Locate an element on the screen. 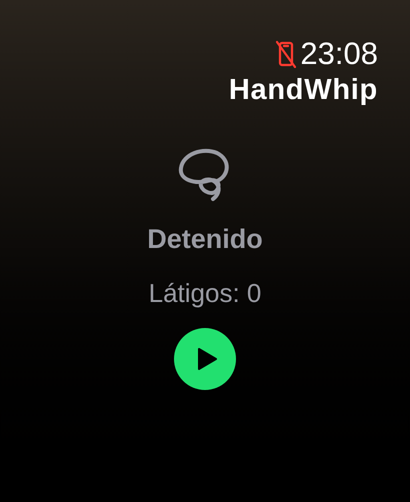 This screenshot has height=502, width=410. play-icon is located at coordinates (207, 359).